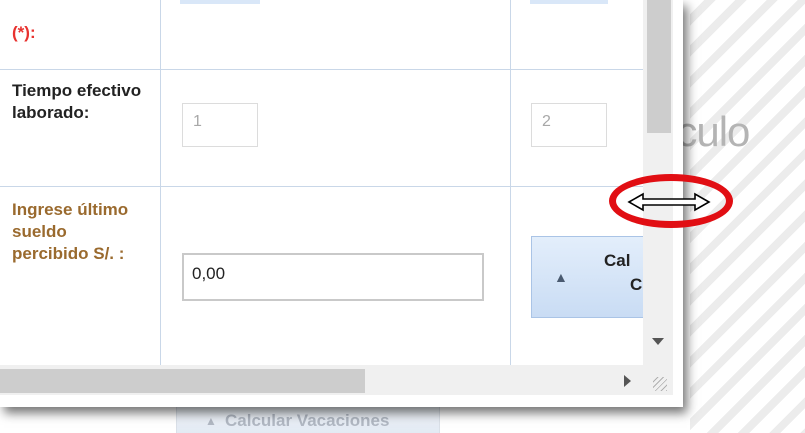 This screenshot has height=433, width=805. What do you see at coordinates (658, 341) in the screenshot?
I see `scroll-down-arrow-icon` at bounding box center [658, 341].